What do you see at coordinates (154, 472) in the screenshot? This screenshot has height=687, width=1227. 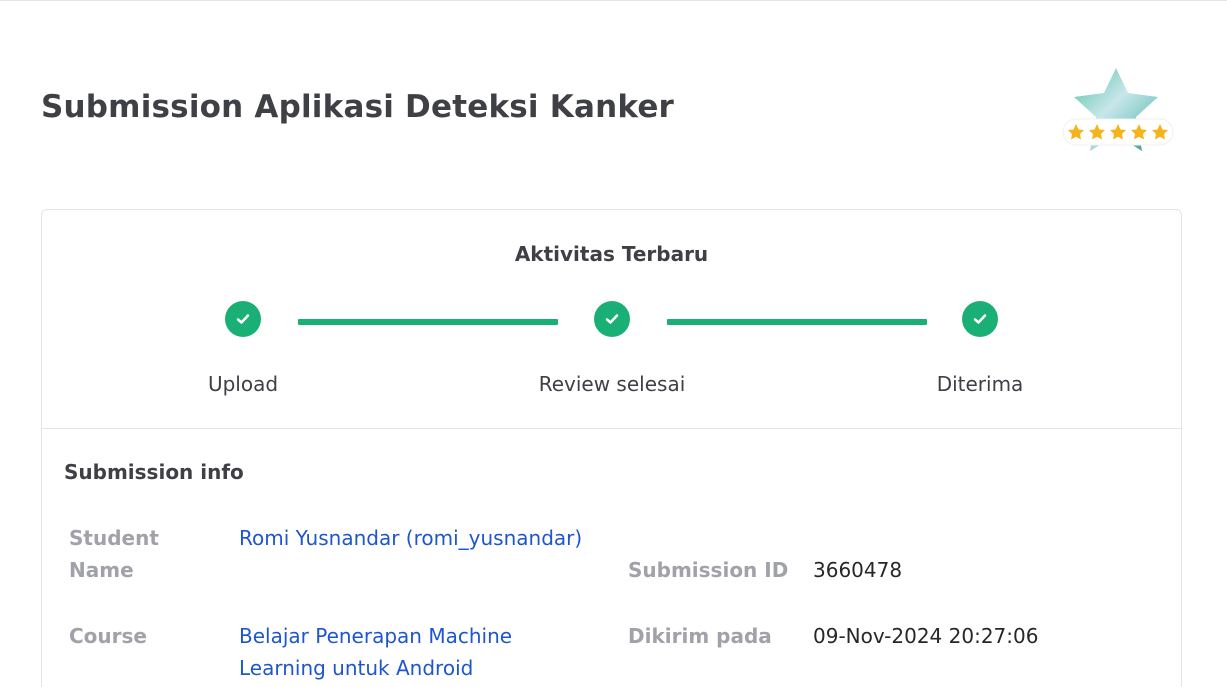 I see `submission-info-title: Submission info` at bounding box center [154, 472].